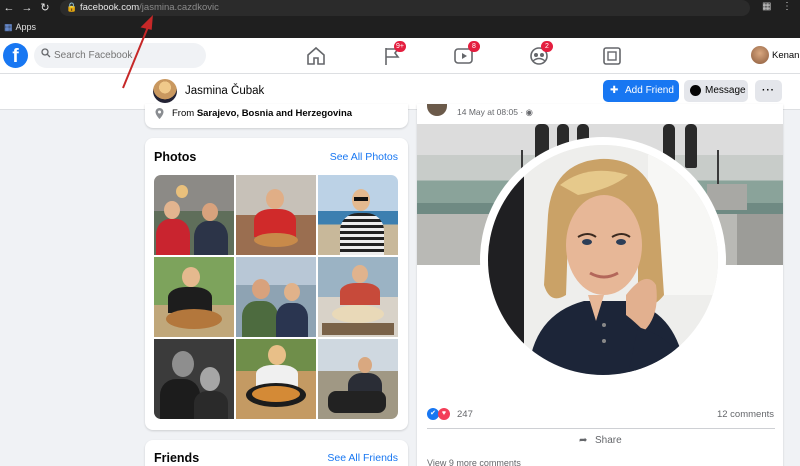 The height and width of the screenshot is (466, 800). Describe the element at coordinates (602, 415) in the screenshot. I see `reactions-row: ✔ ♥ 247 12 comments` at that location.